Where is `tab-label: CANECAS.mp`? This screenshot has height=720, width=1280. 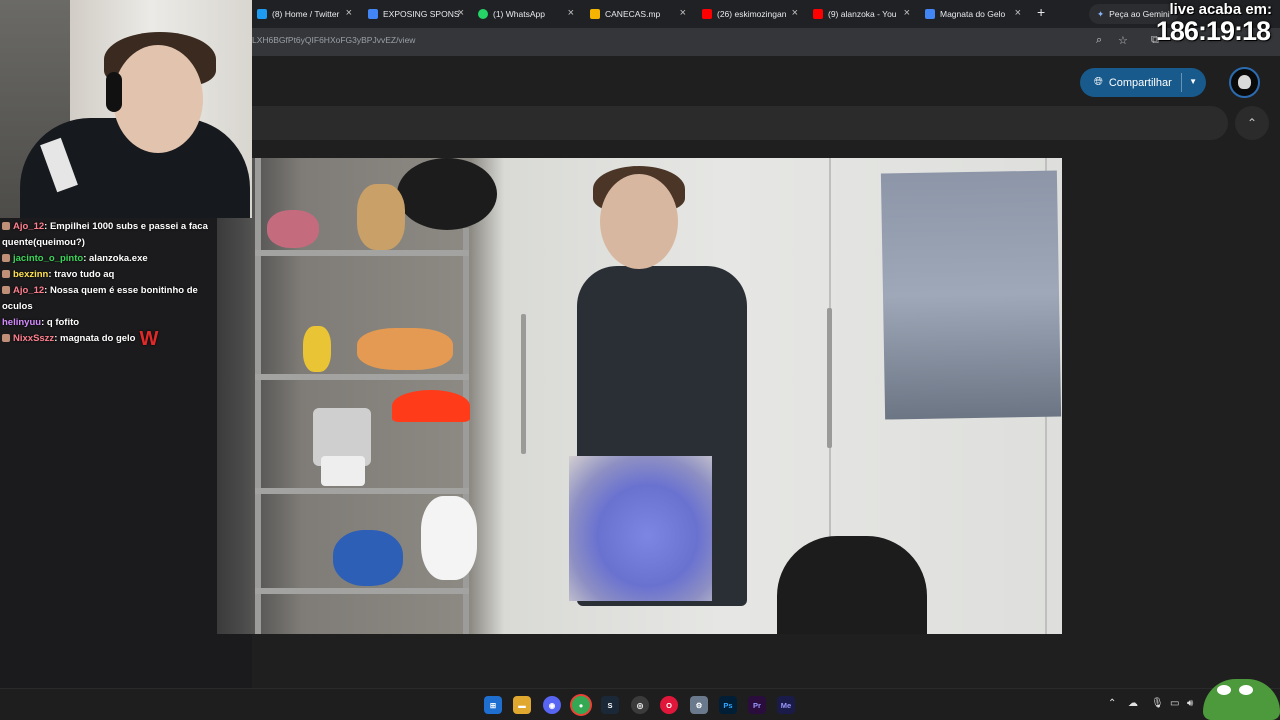
tab-label: CANECAS.mp is located at coordinates (633, 14).